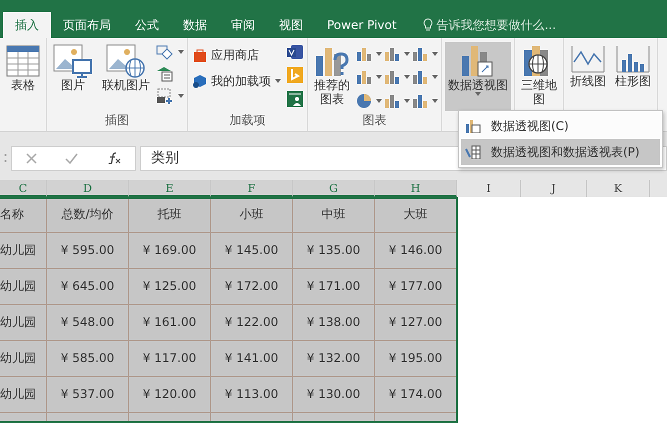 The image size is (667, 423). Describe the element at coordinates (295, 75) in the screenshot. I see `bing-icon` at that location.